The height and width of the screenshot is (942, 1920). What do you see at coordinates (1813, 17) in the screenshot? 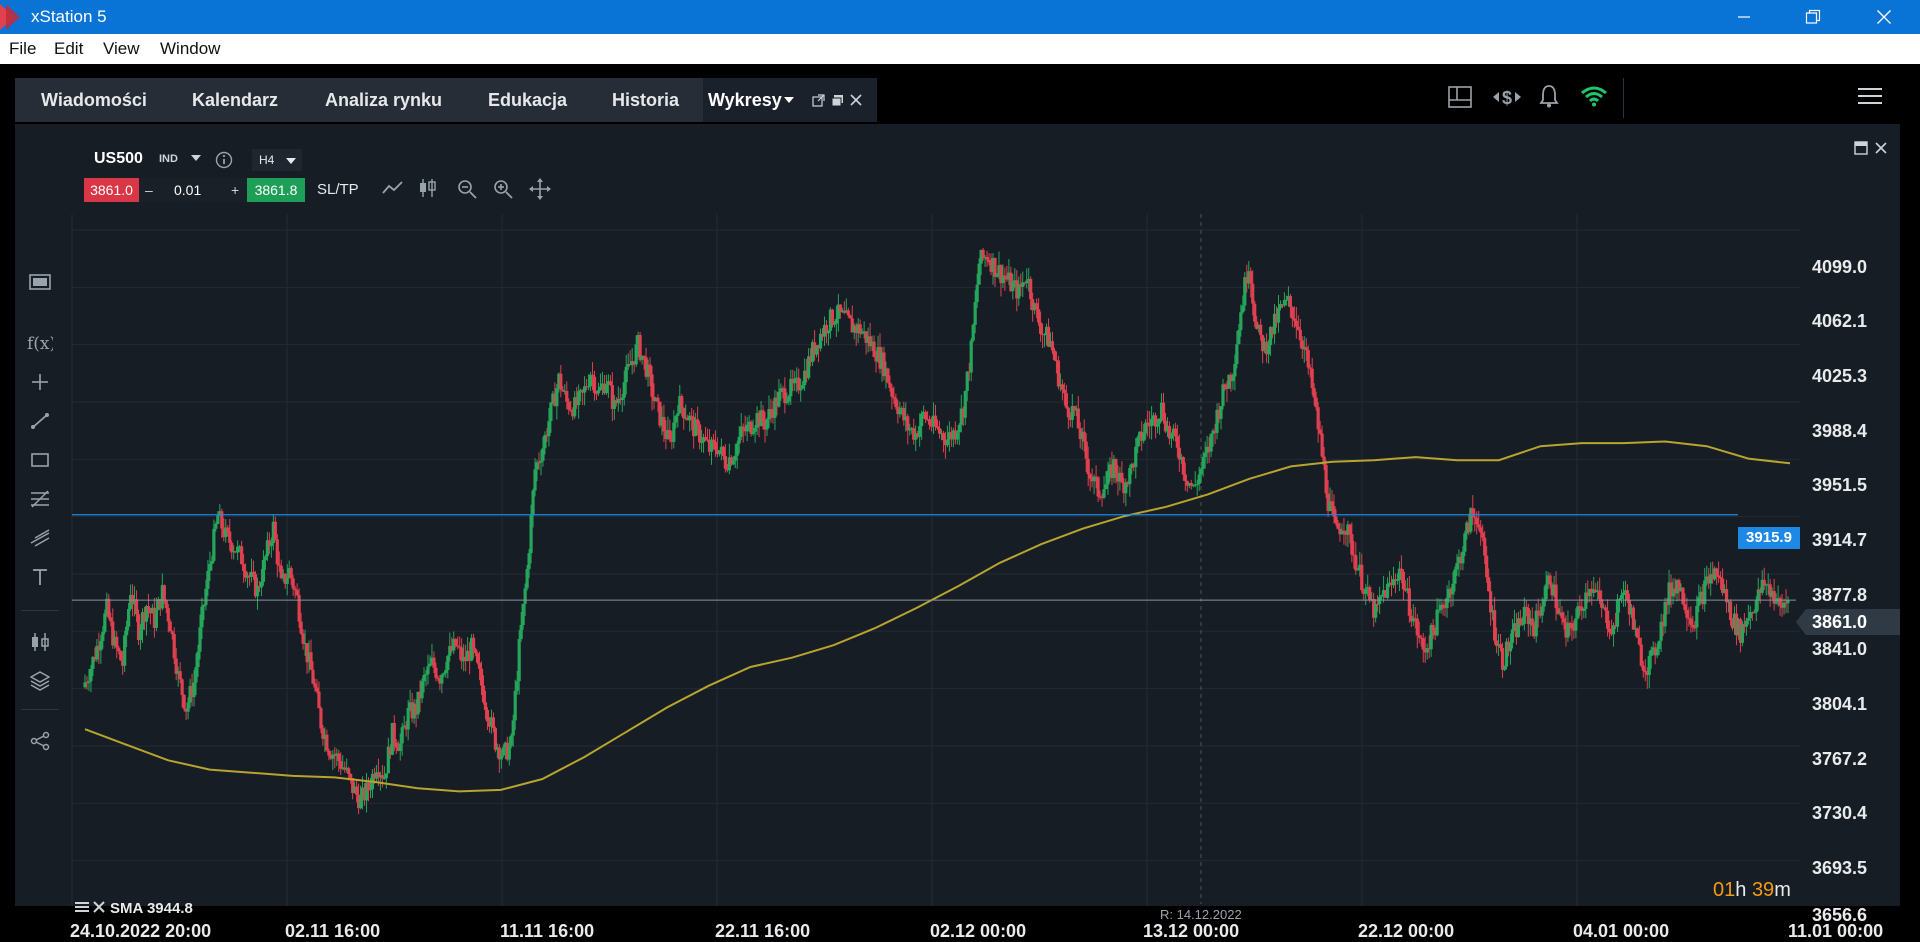
I see `restore-button` at bounding box center [1813, 17].